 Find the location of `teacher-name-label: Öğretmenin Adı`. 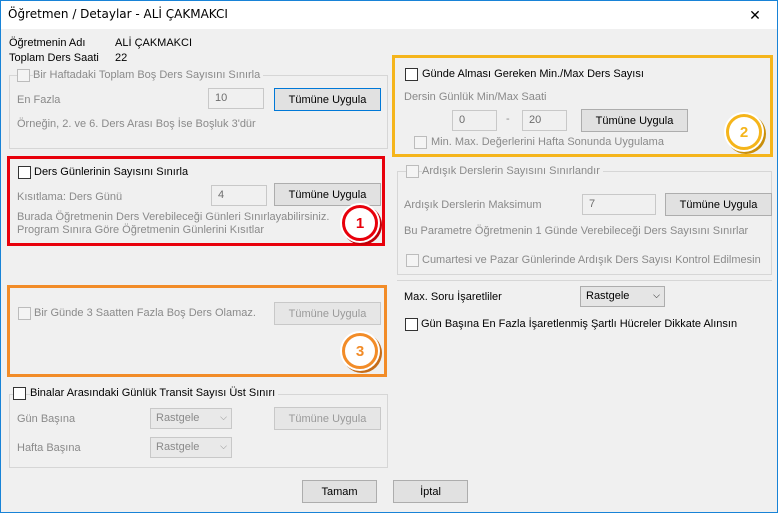

teacher-name-label: Öğretmenin Adı is located at coordinates (47, 43).